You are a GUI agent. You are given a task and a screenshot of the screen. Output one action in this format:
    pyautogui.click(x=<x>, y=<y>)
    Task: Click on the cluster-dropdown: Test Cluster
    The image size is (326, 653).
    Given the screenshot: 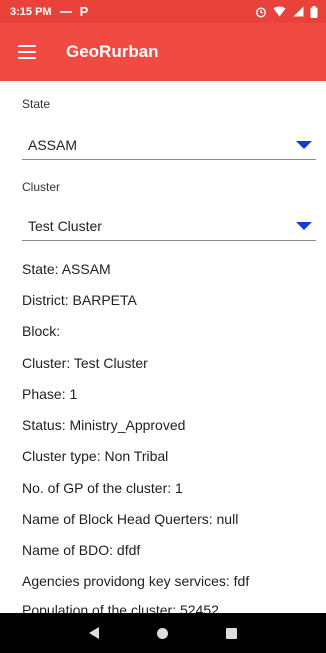 What is the action you would take?
    pyautogui.click(x=169, y=226)
    